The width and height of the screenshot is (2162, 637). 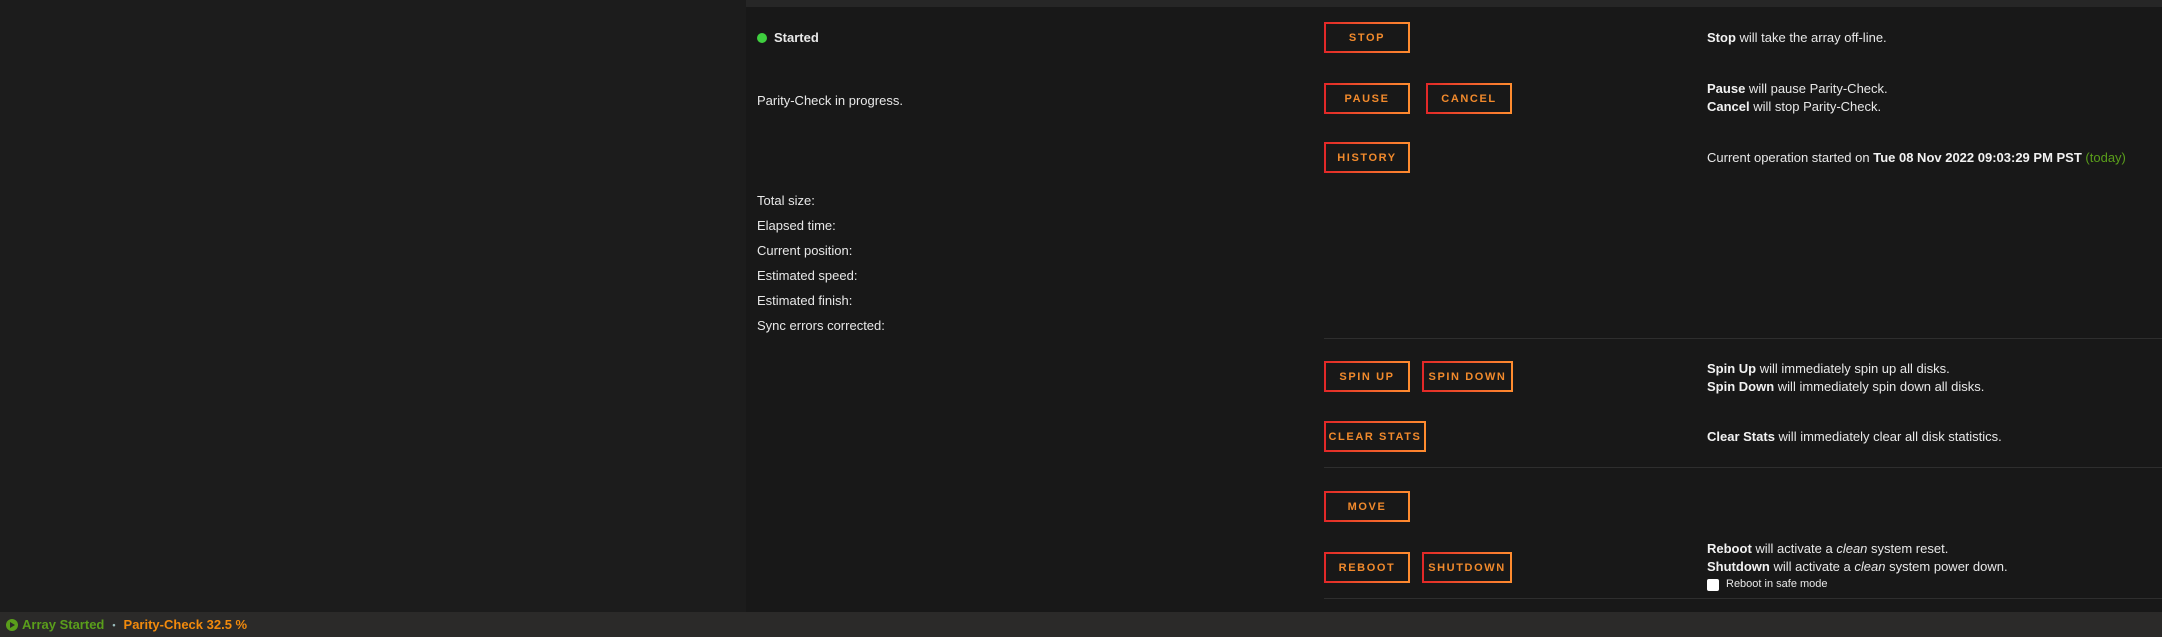 What do you see at coordinates (1375, 436) in the screenshot?
I see `clear-stats-button: CLEAR STATS` at bounding box center [1375, 436].